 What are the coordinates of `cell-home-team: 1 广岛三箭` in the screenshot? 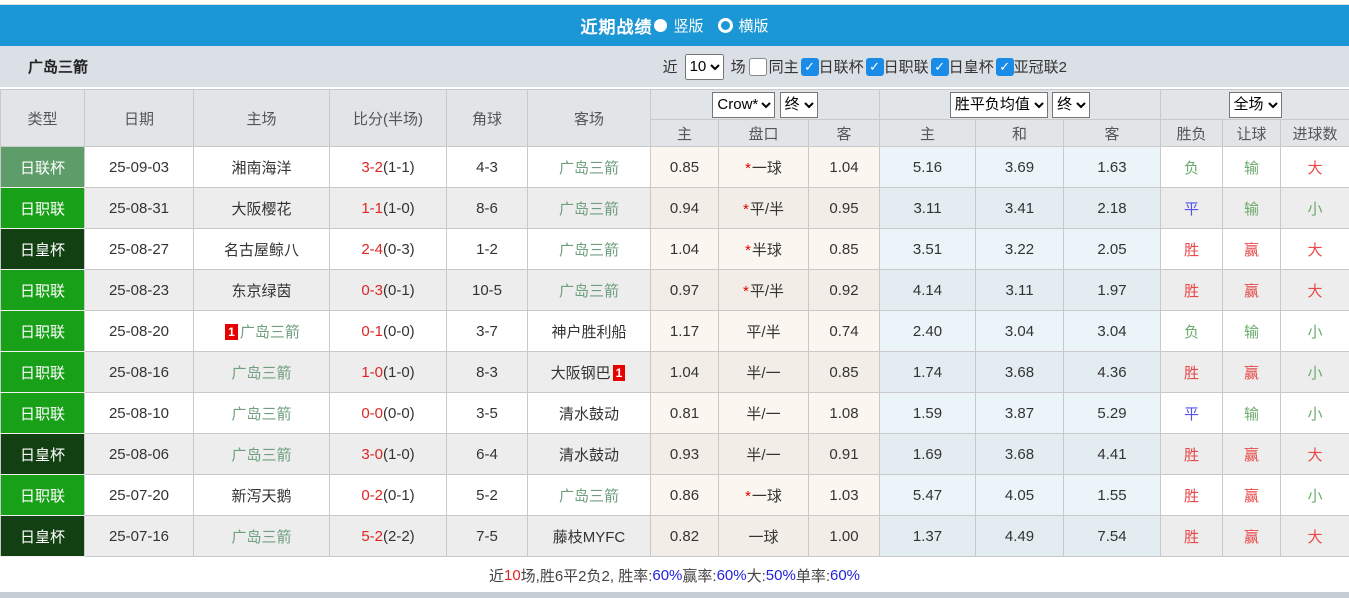 It's located at (261, 331).